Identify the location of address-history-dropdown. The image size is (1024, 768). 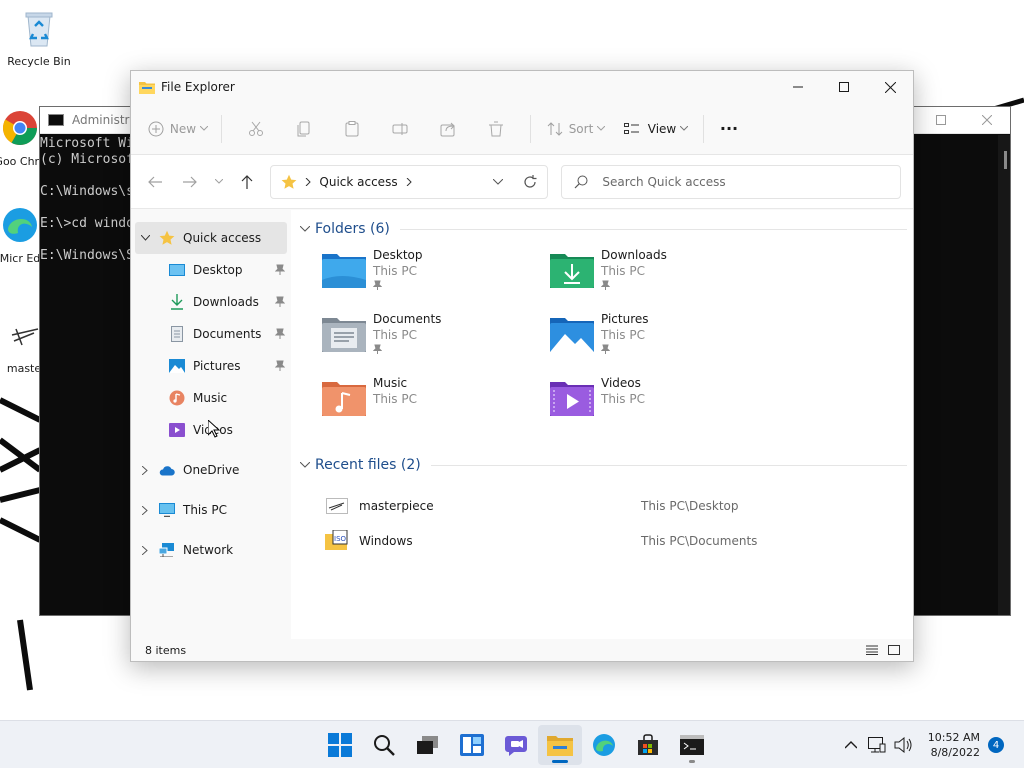
(498, 181).